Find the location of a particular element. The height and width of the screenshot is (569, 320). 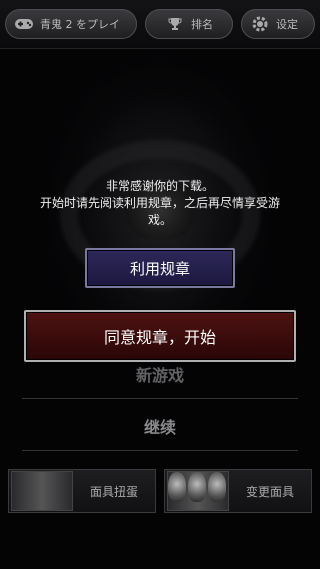

gear-icon is located at coordinates (260, 24).